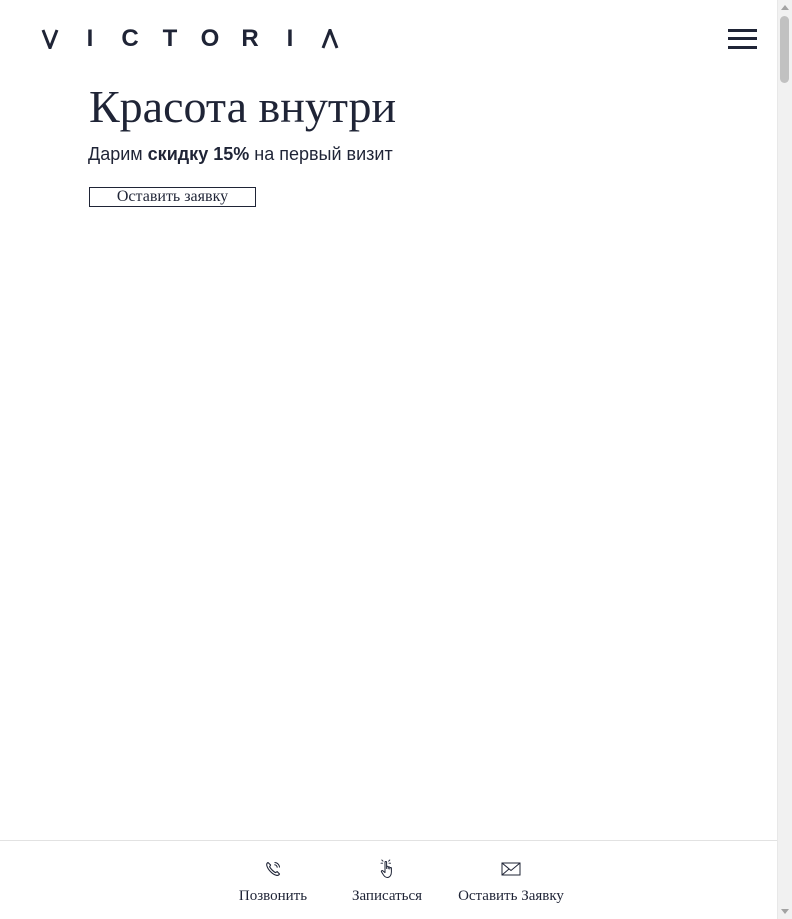 Image resolution: width=792 pixels, height=919 pixels. I want to click on request-label: Оставить Заявку, so click(511, 896).